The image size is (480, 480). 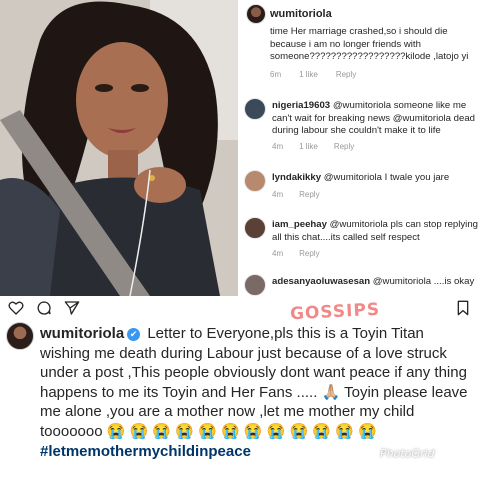 What do you see at coordinates (367, 431) in the screenshot?
I see `caption-emoji: 😭` at bounding box center [367, 431].